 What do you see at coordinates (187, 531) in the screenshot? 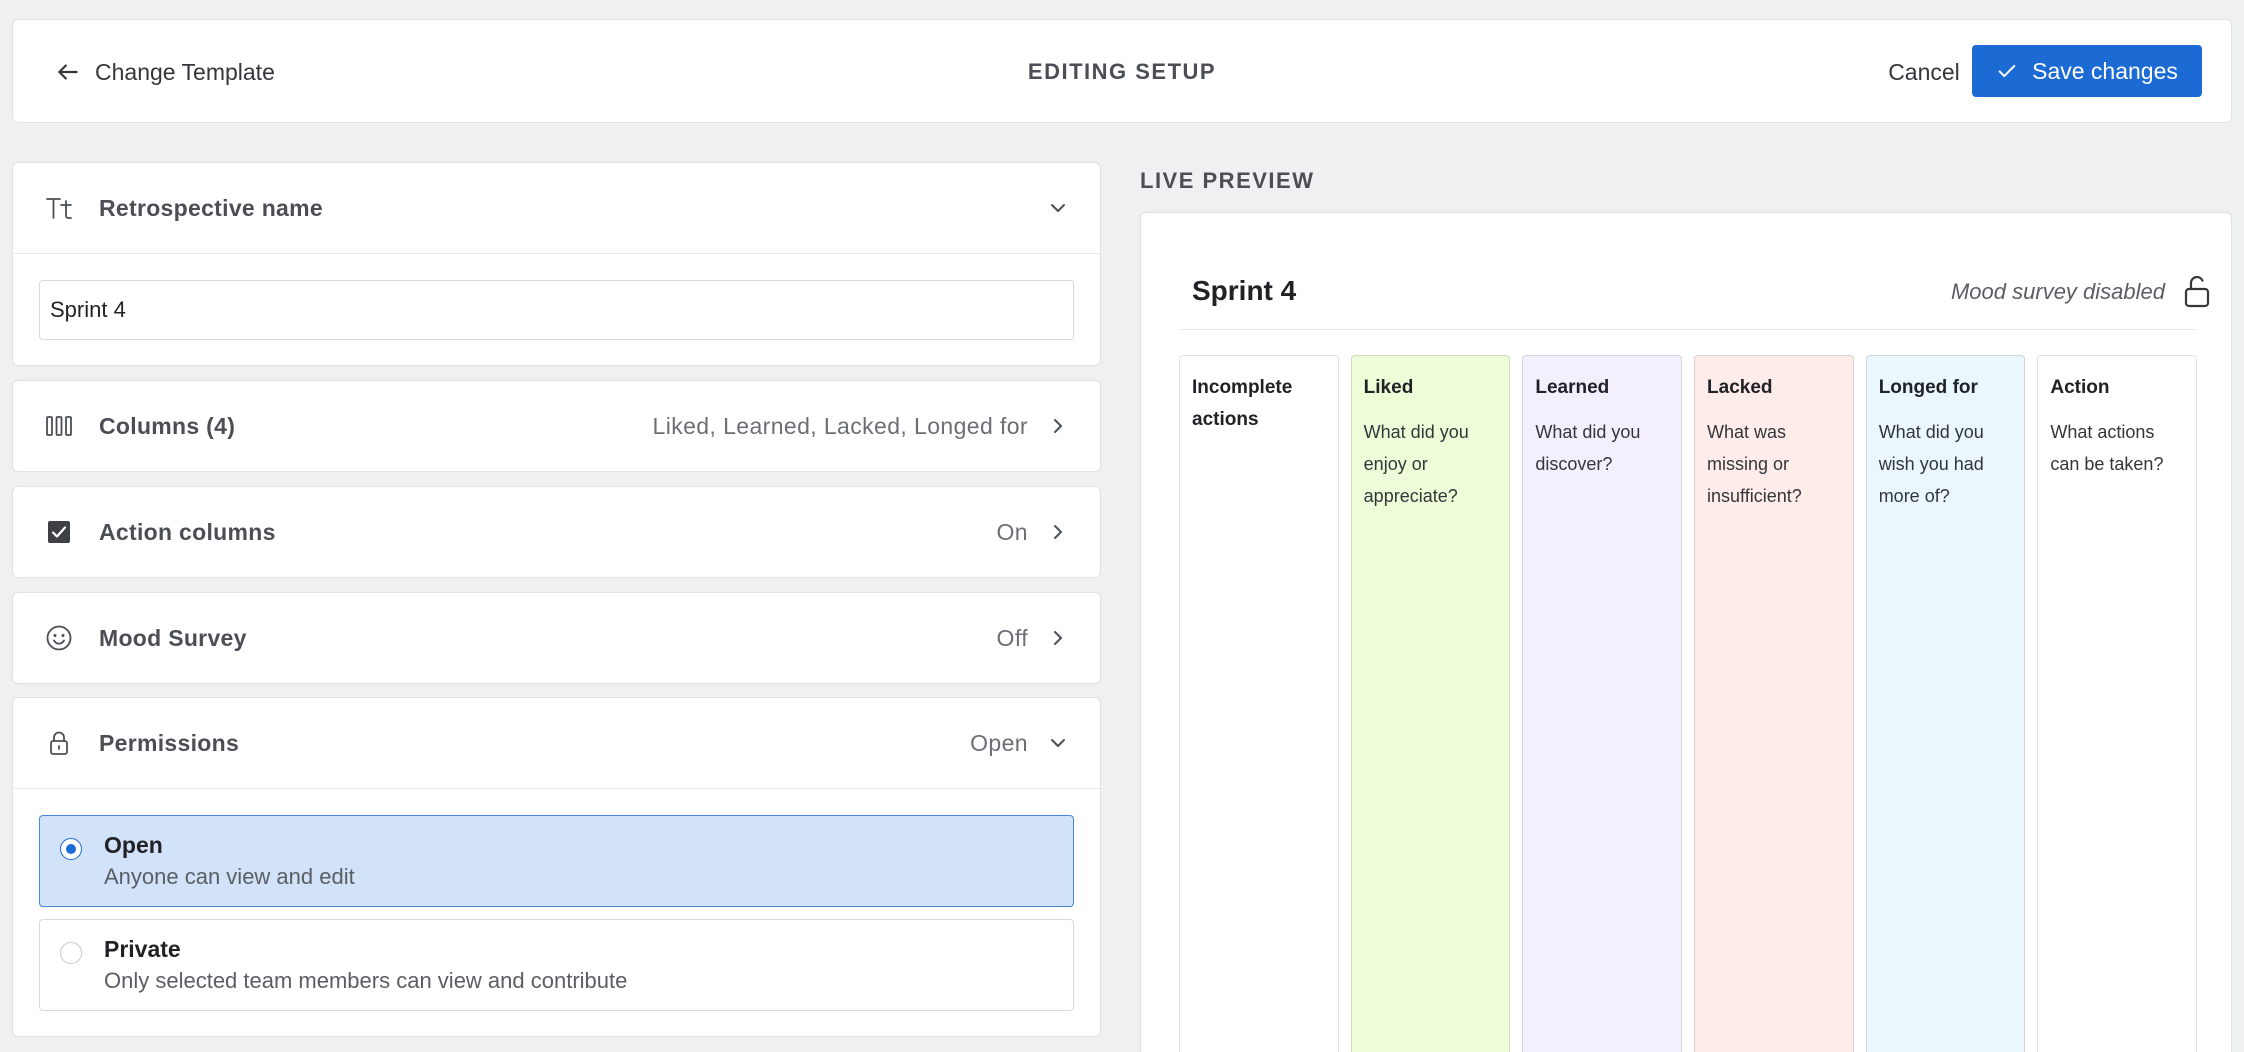
I see `action-columns-label: Action columns` at bounding box center [187, 531].